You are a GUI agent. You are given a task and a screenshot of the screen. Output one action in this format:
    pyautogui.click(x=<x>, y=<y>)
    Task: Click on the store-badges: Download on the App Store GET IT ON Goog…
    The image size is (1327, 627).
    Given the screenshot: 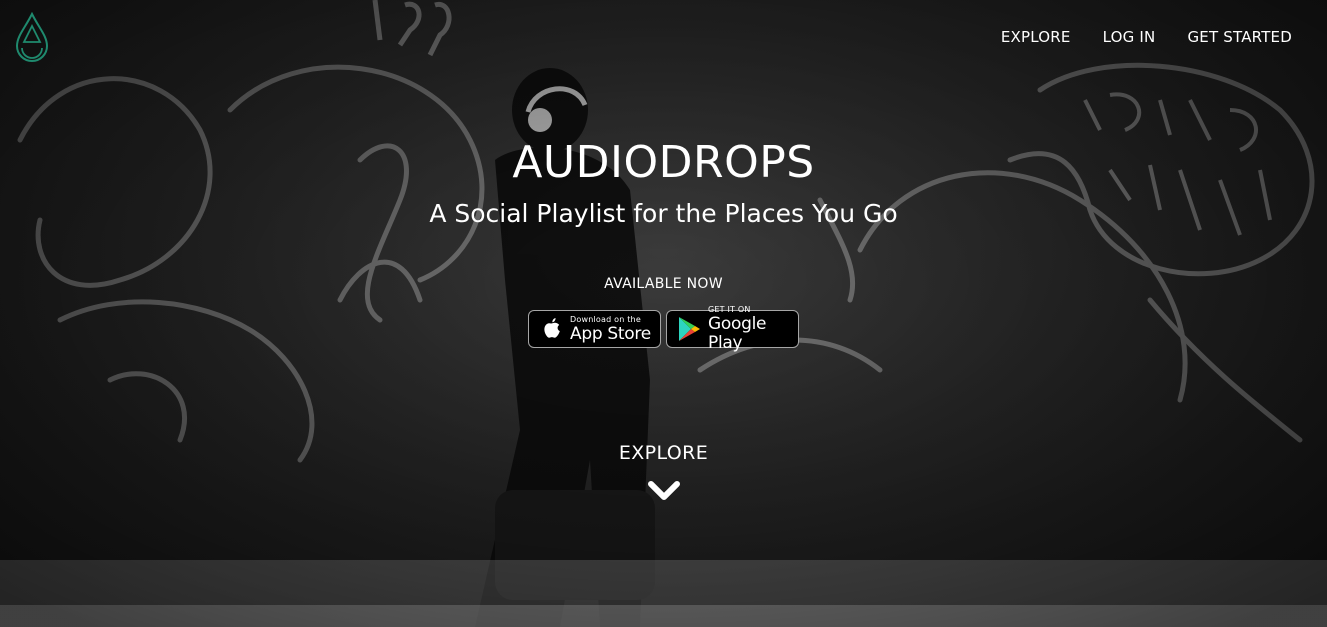 What is the action you would take?
    pyautogui.click(x=663, y=329)
    